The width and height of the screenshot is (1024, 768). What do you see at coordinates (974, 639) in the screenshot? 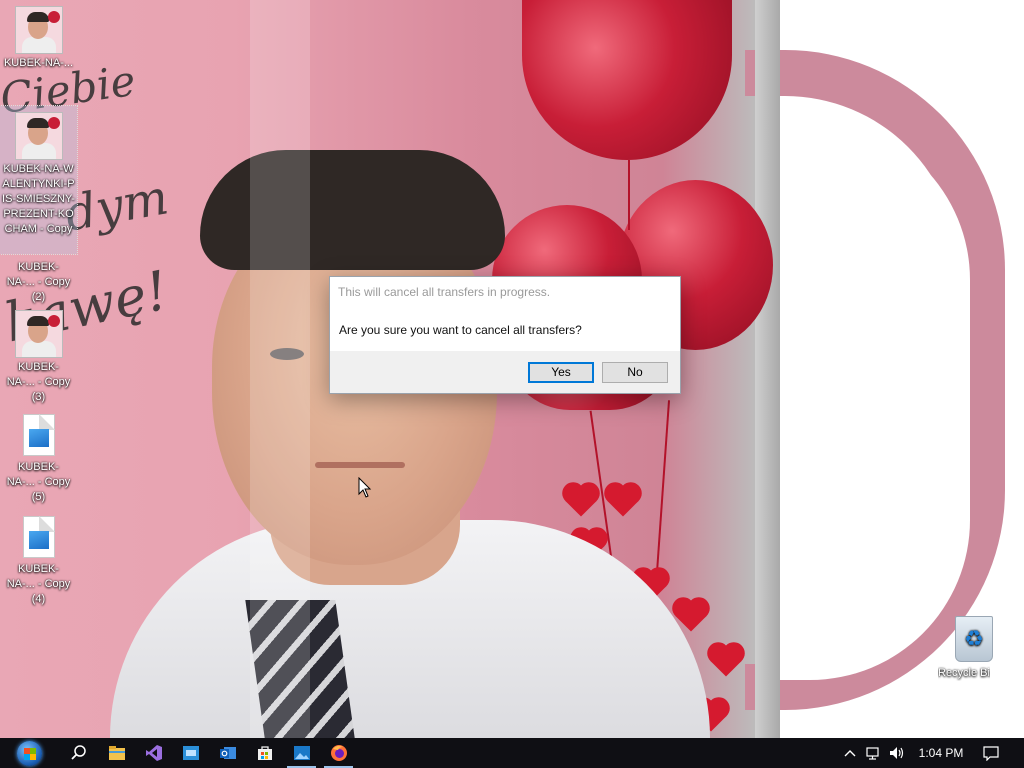
I see `recycle-bin-icon: ♻` at bounding box center [974, 639].